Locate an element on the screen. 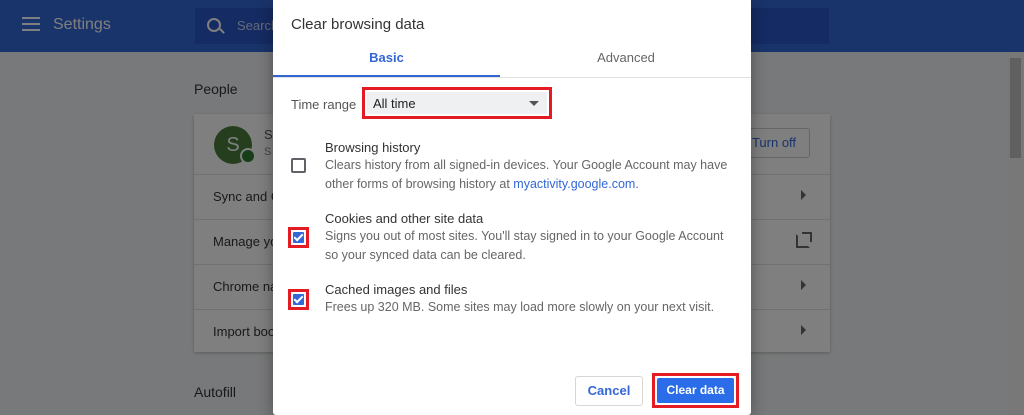  time-range-select: All time is located at coordinates (457, 103).